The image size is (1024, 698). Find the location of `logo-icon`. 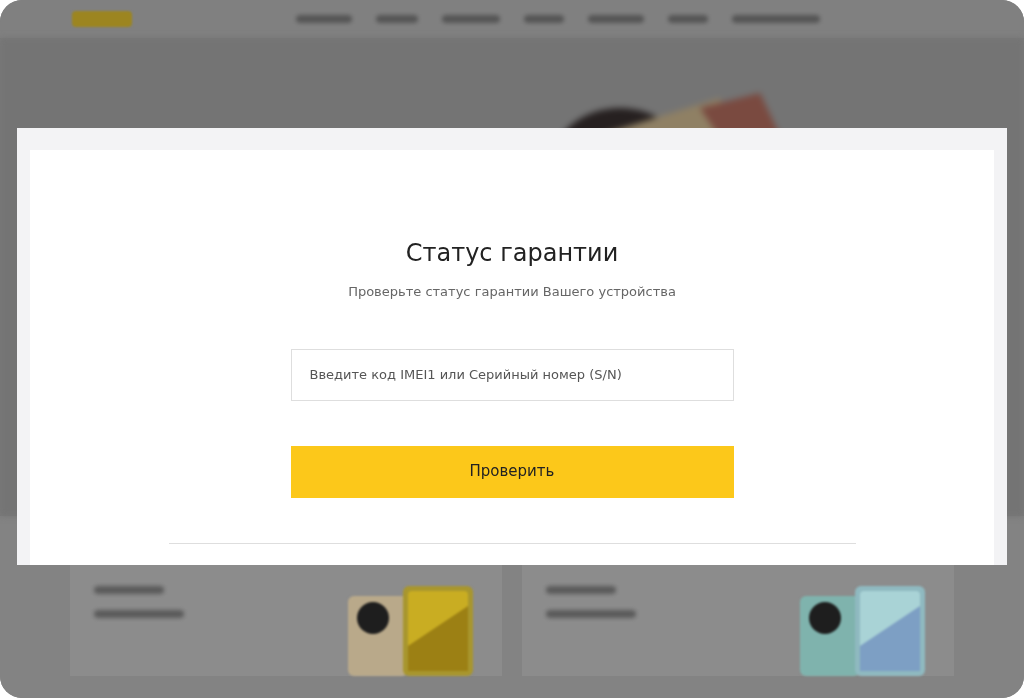

logo-icon is located at coordinates (102, 19).